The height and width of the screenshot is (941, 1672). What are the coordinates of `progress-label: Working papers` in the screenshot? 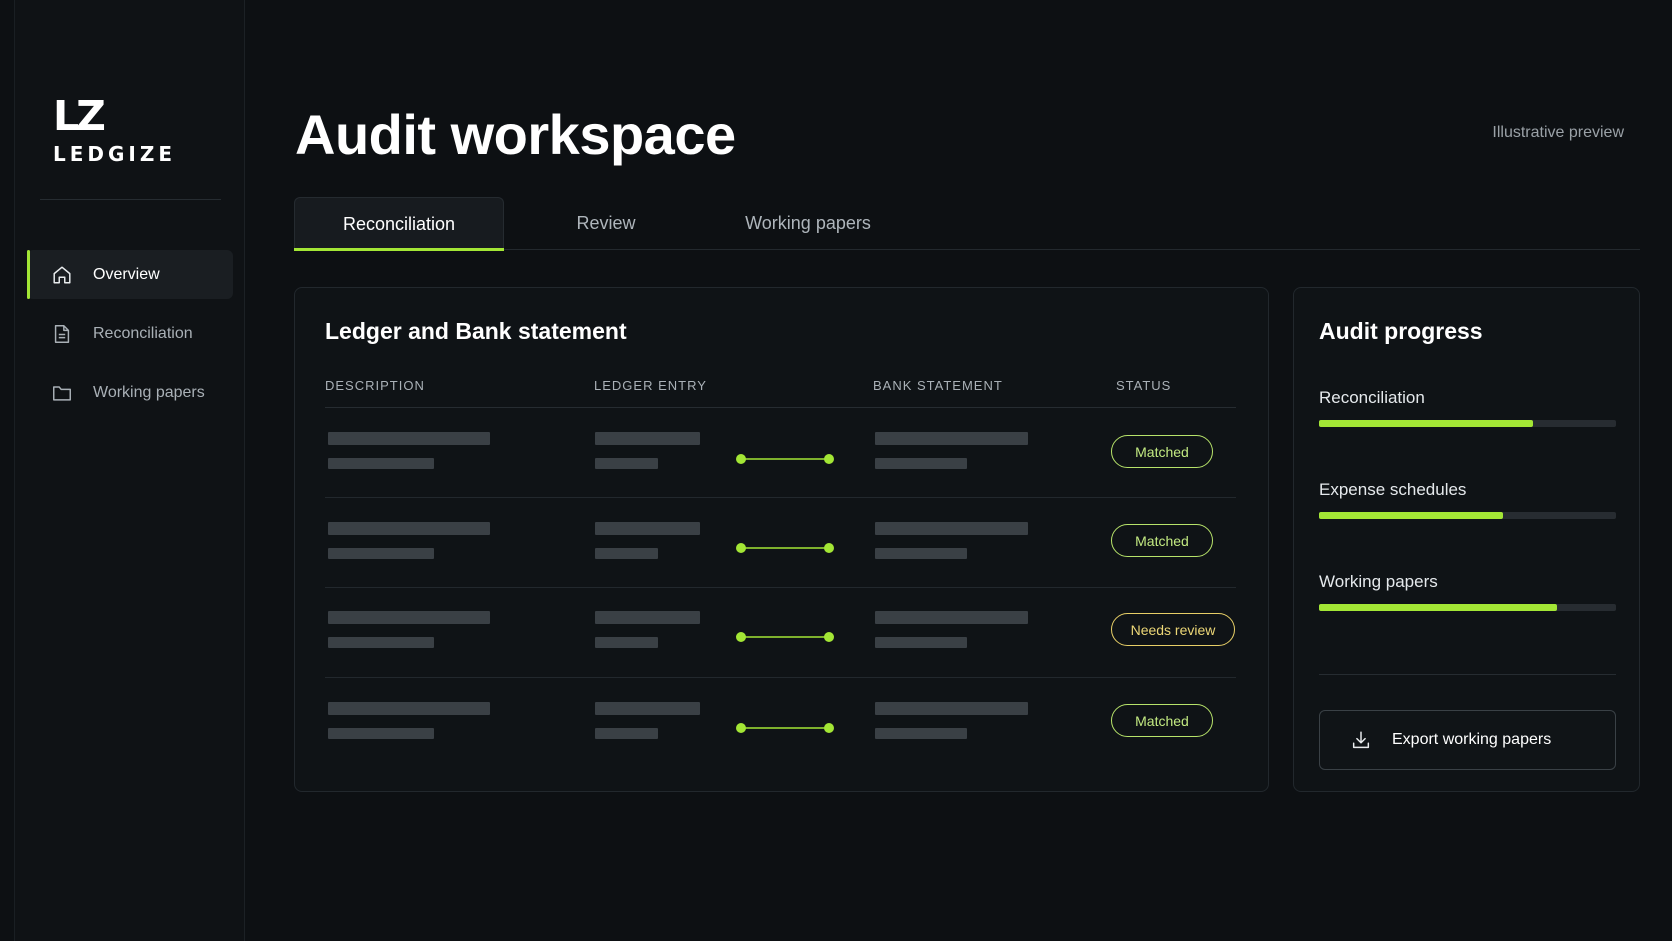 It's located at (1378, 581).